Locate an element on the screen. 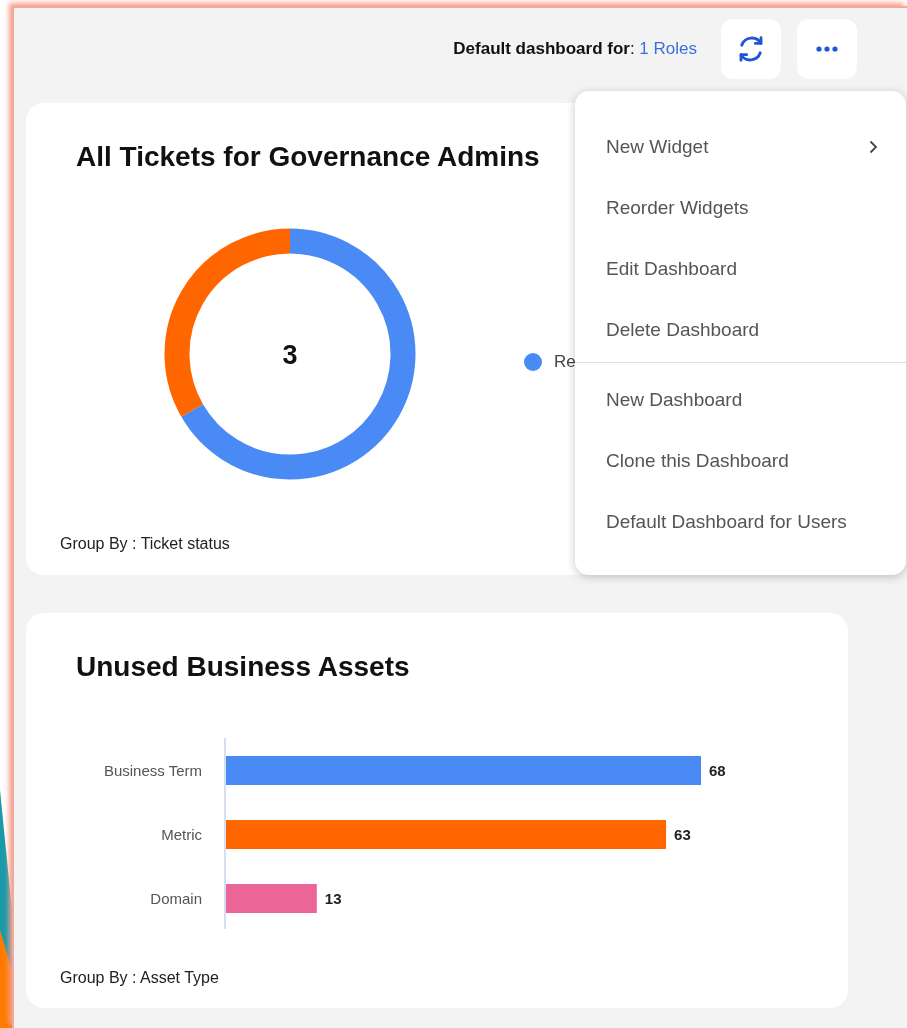 The image size is (907, 1028). menu-item: Delete Dashboard is located at coordinates (740, 329).